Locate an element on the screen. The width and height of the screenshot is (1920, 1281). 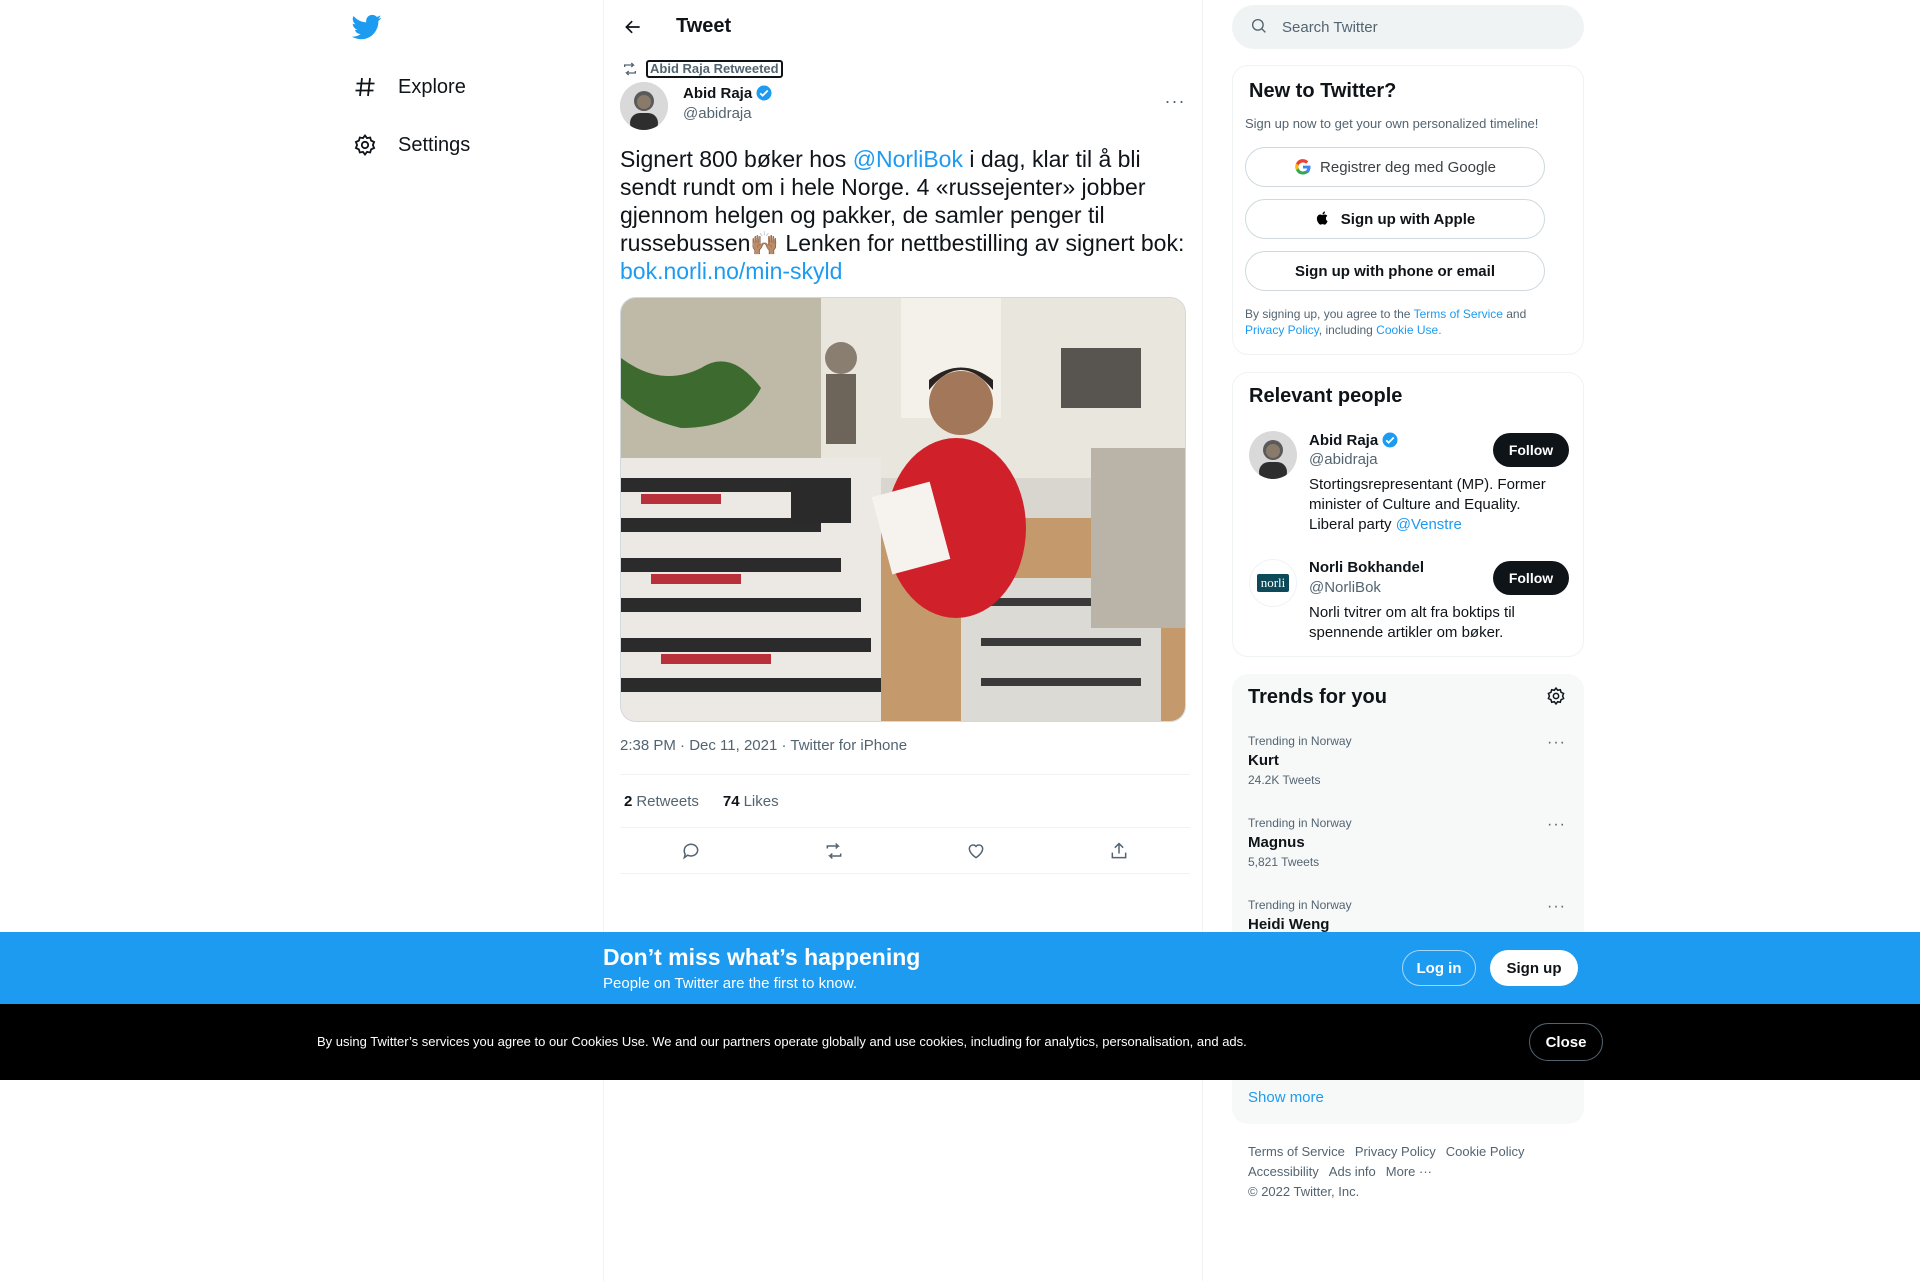
trend-count: 24.2K Tweets is located at coordinates (1284, 780).